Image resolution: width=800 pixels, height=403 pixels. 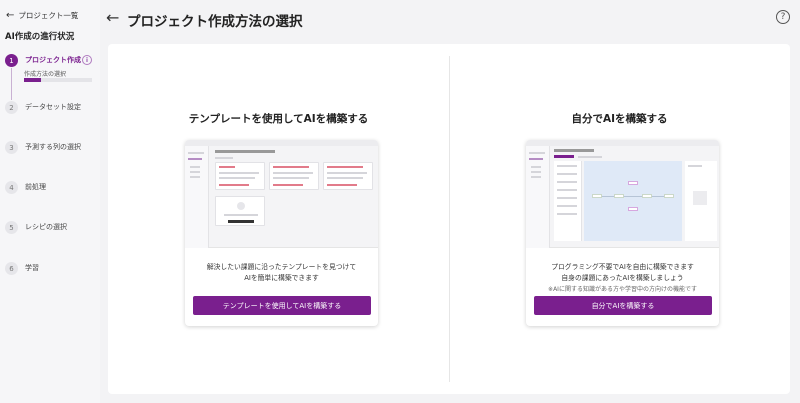 What do you see at coordinates (11, 227) in the screenshot?
I see `step-number: 5` at bounding box center [11, 227].